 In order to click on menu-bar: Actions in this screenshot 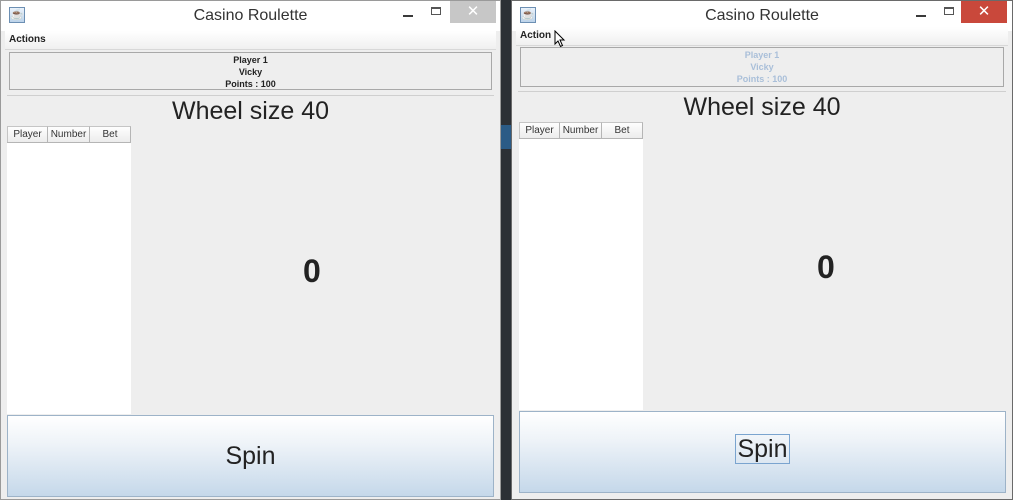, I will do `click(250, 40)`.